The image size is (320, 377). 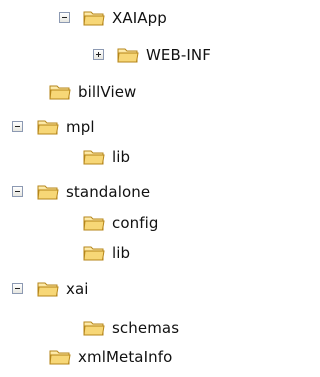 I want to click on tree-item-billview: billView, so click(x=92, y=92).